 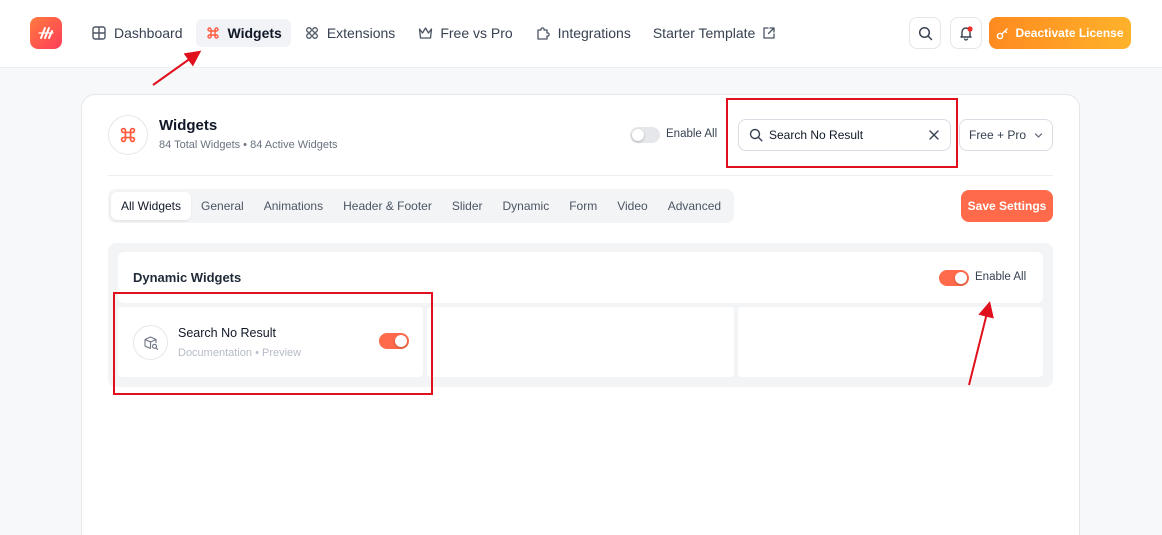 What do you see at coordinates (177, 68) in the screenshot?
I see `arrow-to-widgets-tab` at bounding box center [177, 68].